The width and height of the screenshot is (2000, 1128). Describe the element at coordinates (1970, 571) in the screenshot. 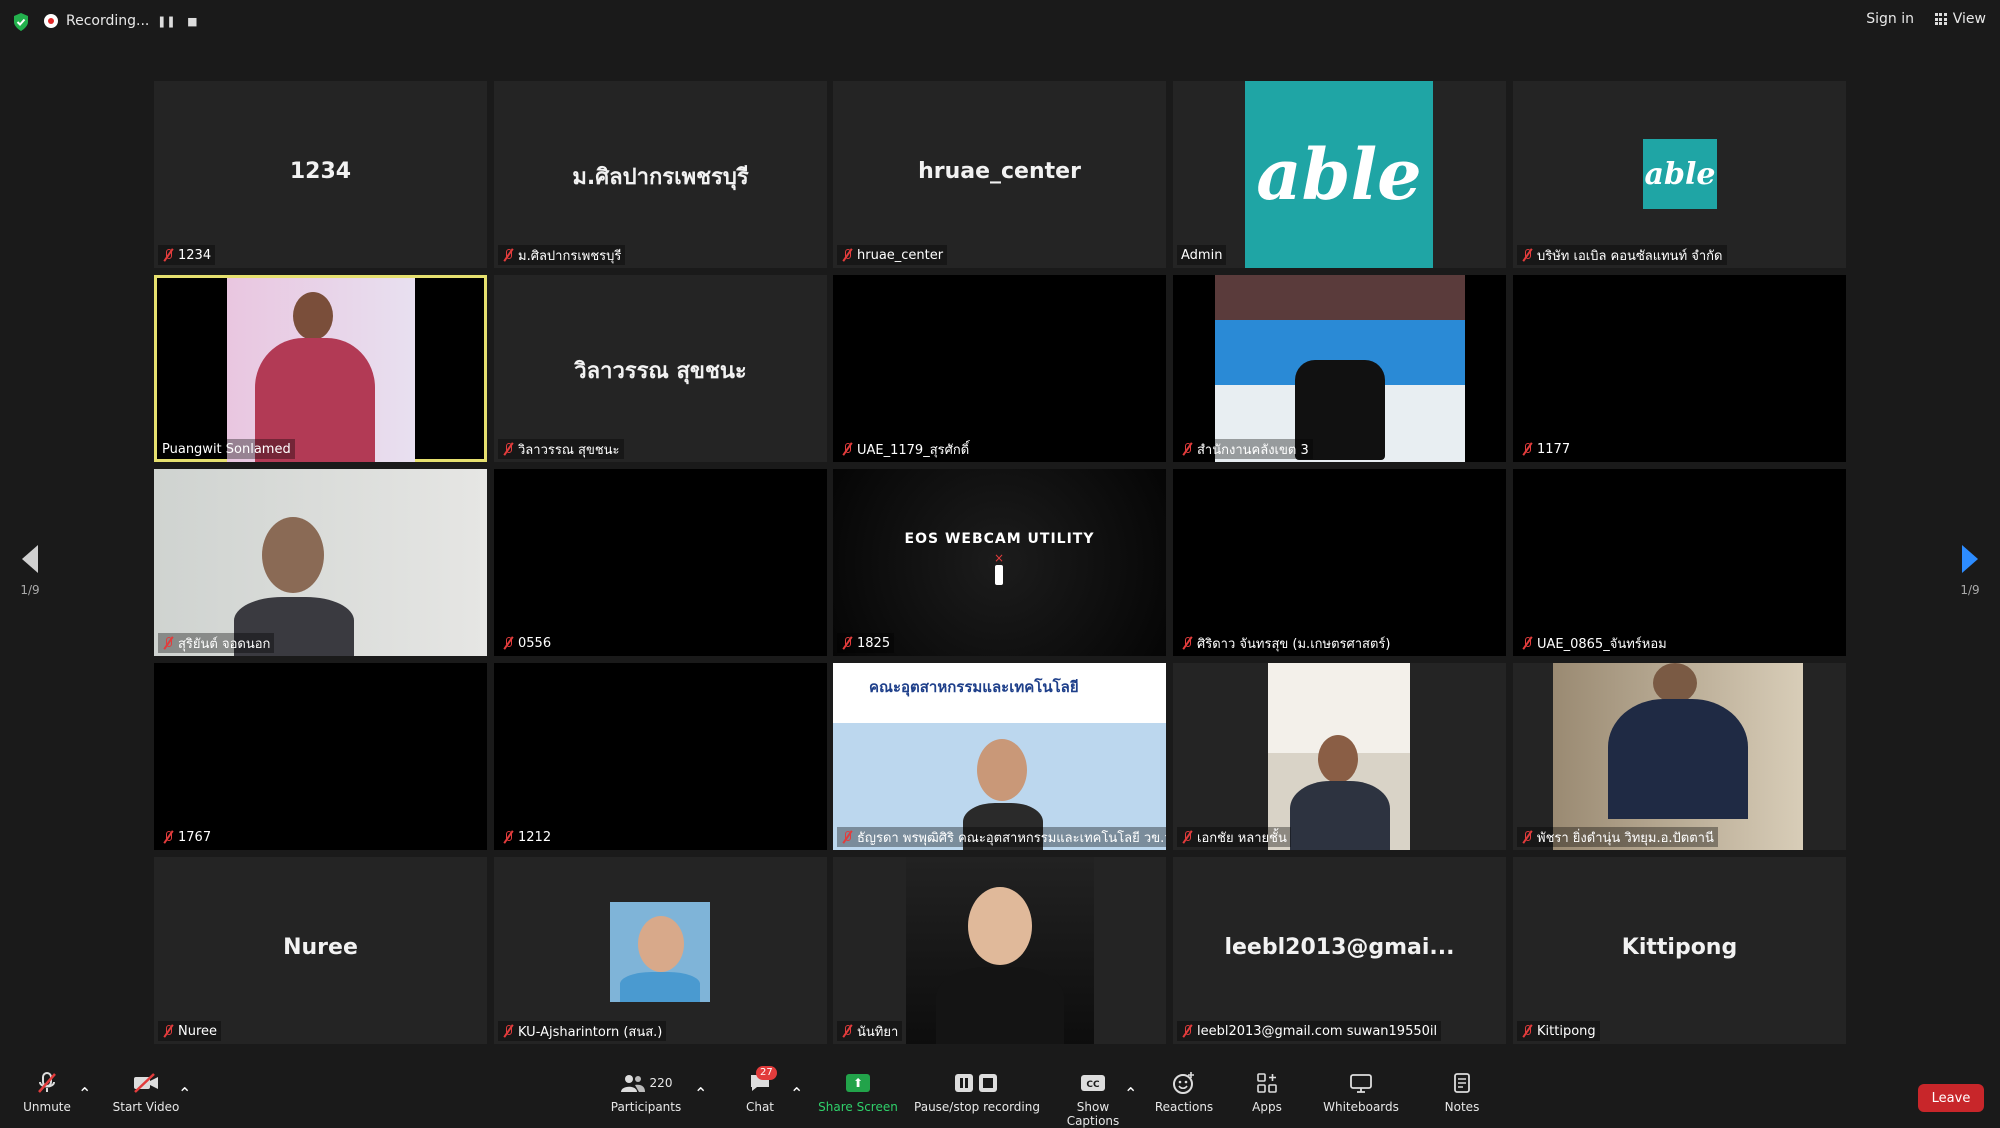

I see `next-page-button: 1/9` at that location.